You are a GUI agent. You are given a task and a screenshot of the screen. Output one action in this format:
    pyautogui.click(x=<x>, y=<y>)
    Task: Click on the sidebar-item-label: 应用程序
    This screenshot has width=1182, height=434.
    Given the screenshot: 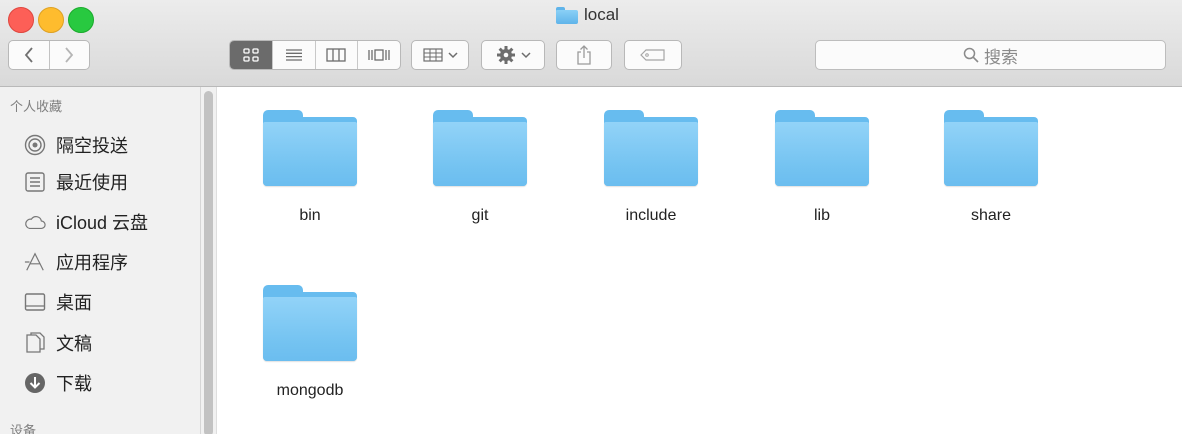 What is the action you would take?
    pyautogui.click(x=92, y=263)
    